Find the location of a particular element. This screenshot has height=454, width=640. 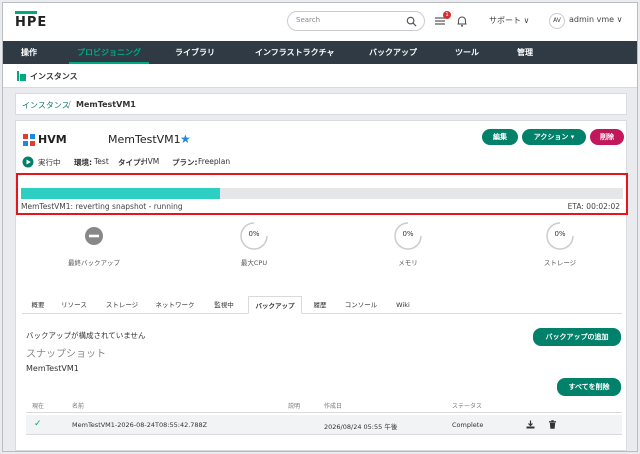

play-circle-icon is located at coordinates (28, 162).